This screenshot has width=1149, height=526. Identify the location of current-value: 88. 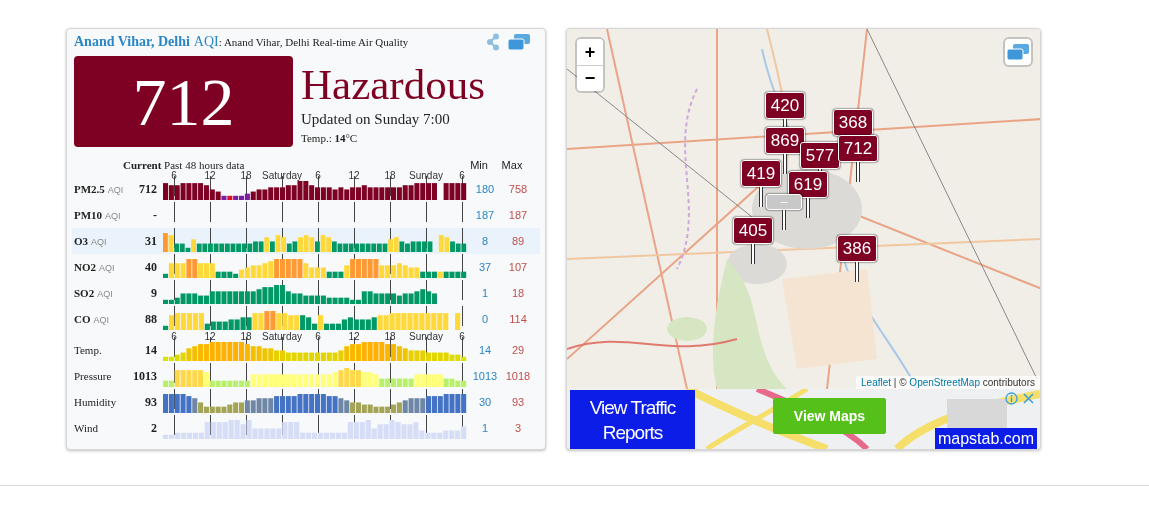
(150, 319).